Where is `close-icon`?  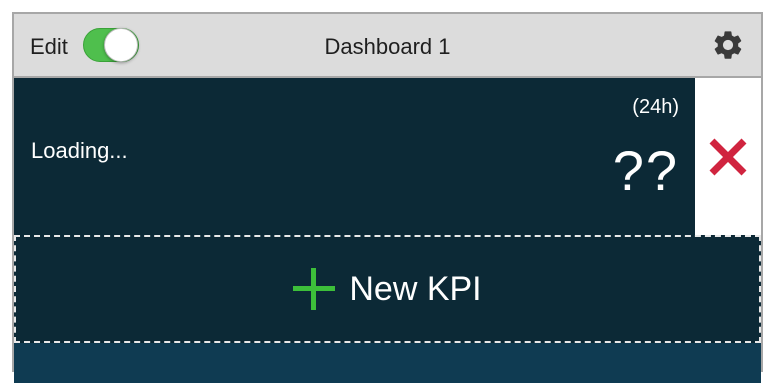
close-icon is located at coordinates (728, 157).